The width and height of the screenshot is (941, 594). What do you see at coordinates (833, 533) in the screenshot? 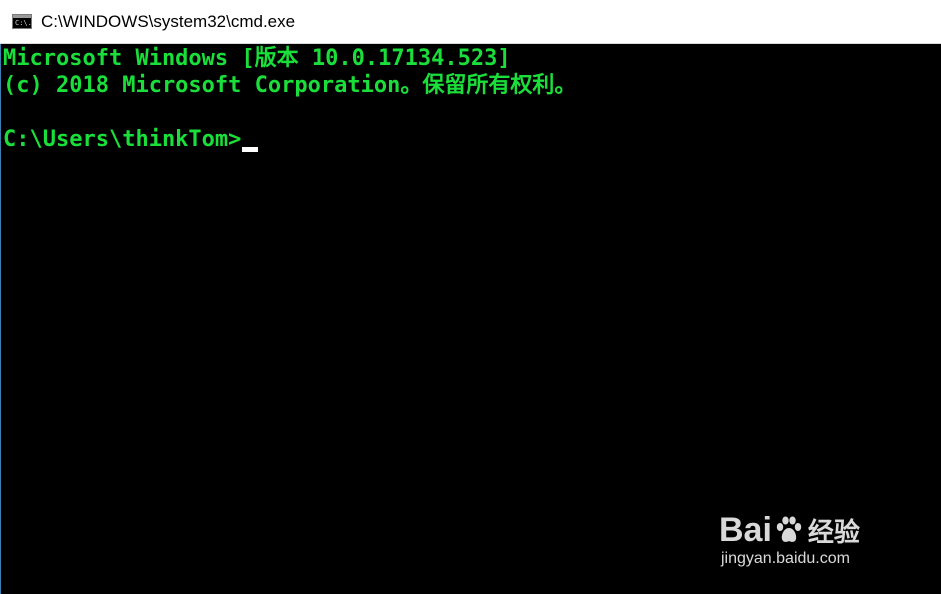
I see `watermark-brand-right: 经验` at bounding box center [833, 533].